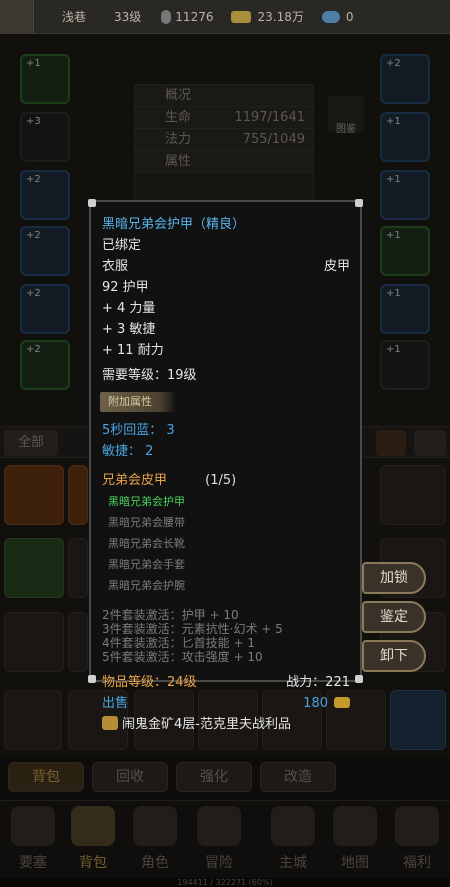  I want to click on extra-attr: 敏捷： 2, so click(128, 451).